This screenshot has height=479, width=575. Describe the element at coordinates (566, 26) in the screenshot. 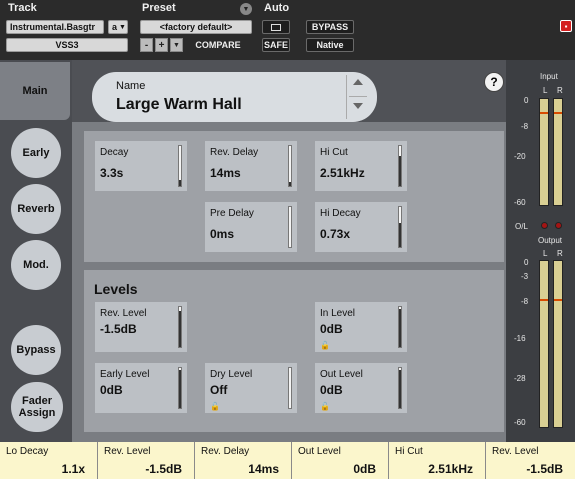

I see `close-icon: ▪` at that location.